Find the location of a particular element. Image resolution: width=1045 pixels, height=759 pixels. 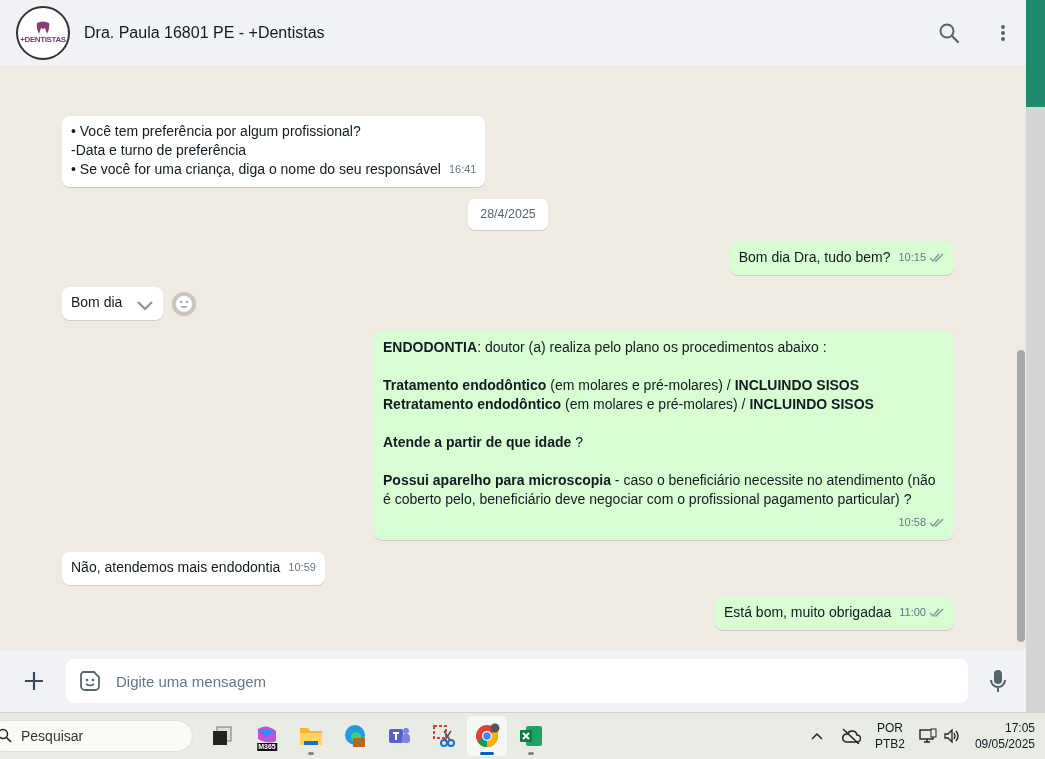

smiley-icon is located at coordinates (184, 303).